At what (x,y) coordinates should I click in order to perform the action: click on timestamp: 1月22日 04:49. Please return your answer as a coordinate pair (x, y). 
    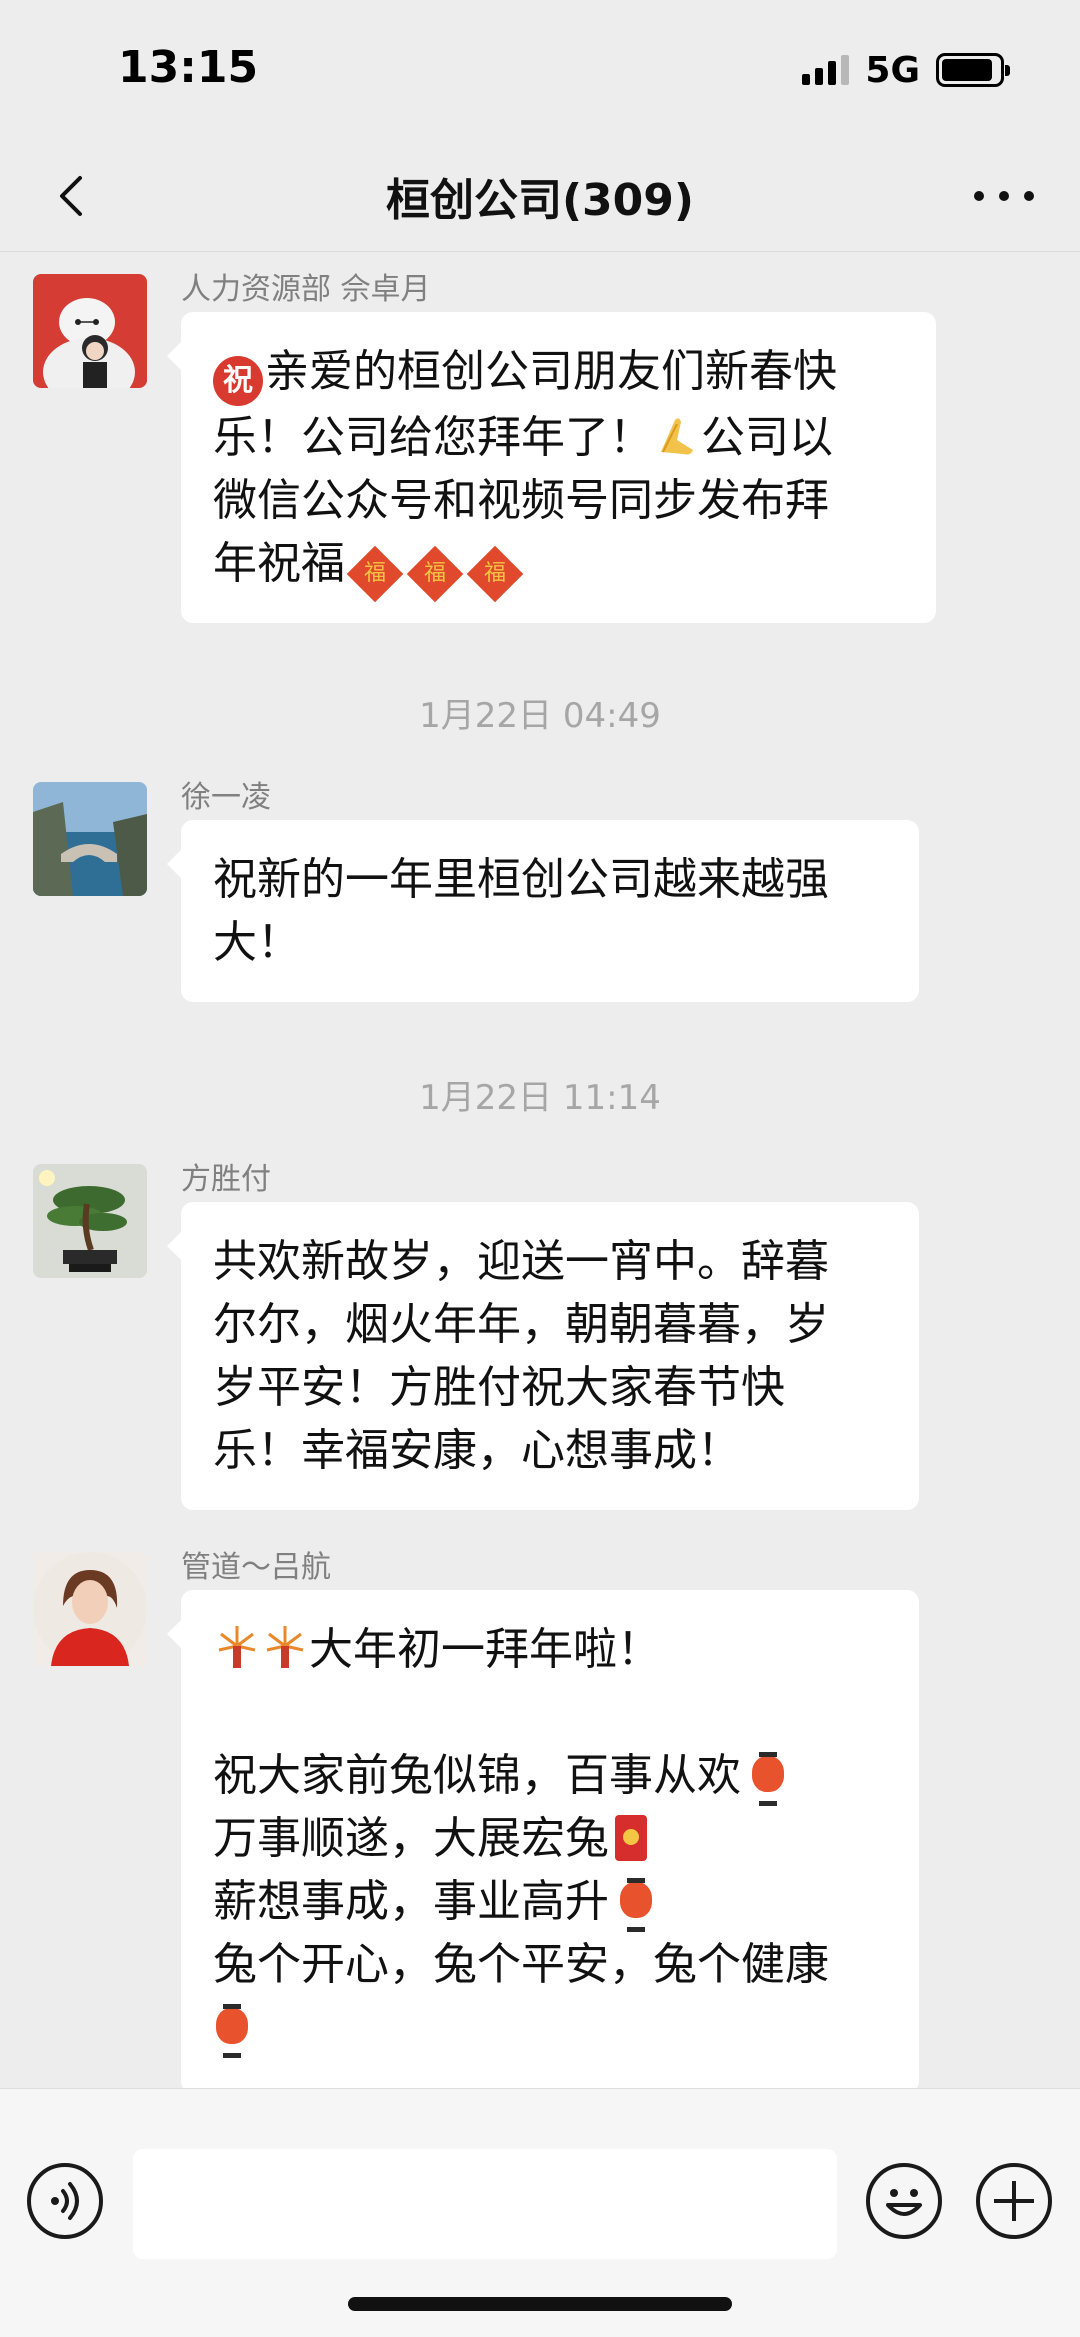
    Looking at the image, I should click on (540, 716).